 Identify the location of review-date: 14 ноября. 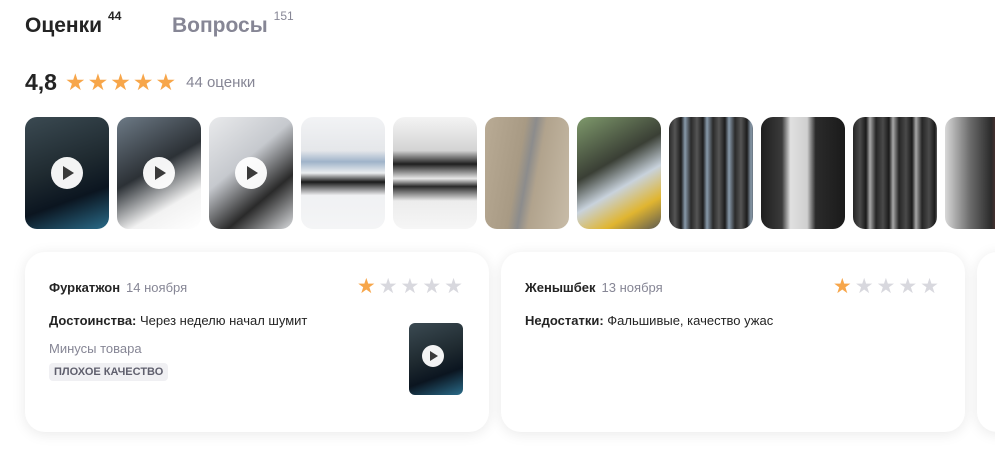
(157, 287).